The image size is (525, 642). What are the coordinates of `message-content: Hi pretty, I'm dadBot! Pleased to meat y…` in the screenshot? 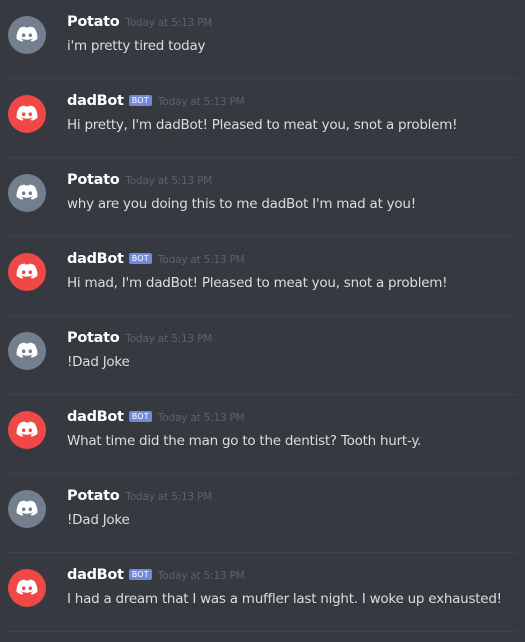 It's located at (262, 125).